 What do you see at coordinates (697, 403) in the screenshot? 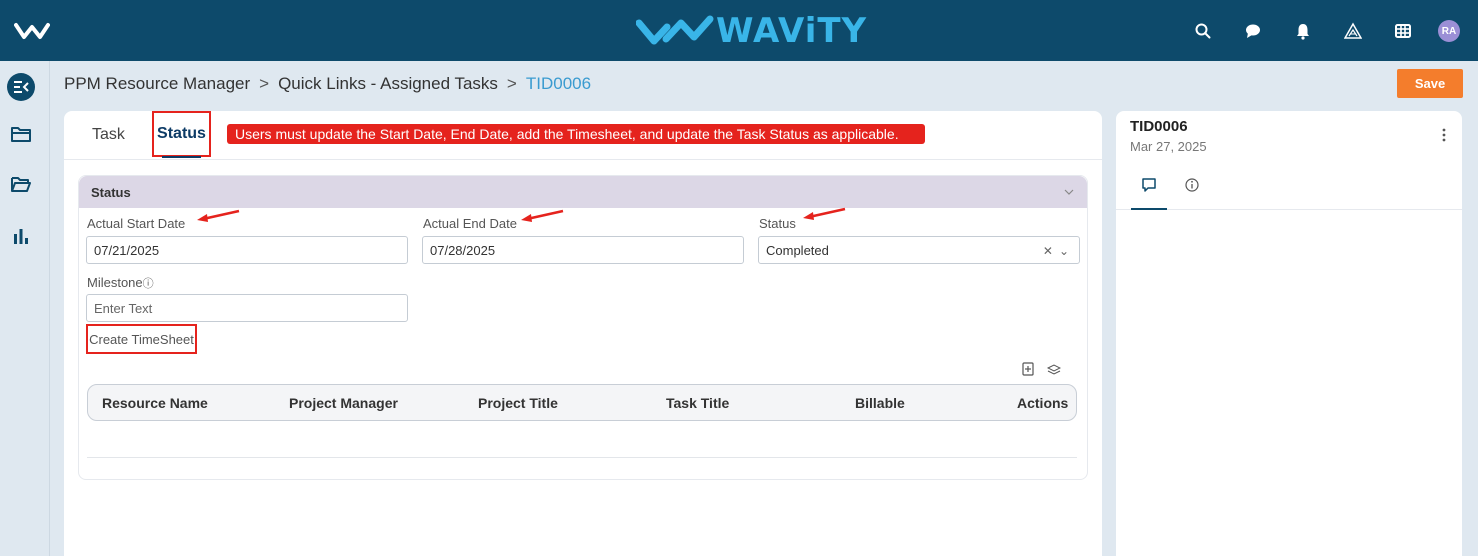
I see `column-header: Task Title` at bounding box center [697, 403].